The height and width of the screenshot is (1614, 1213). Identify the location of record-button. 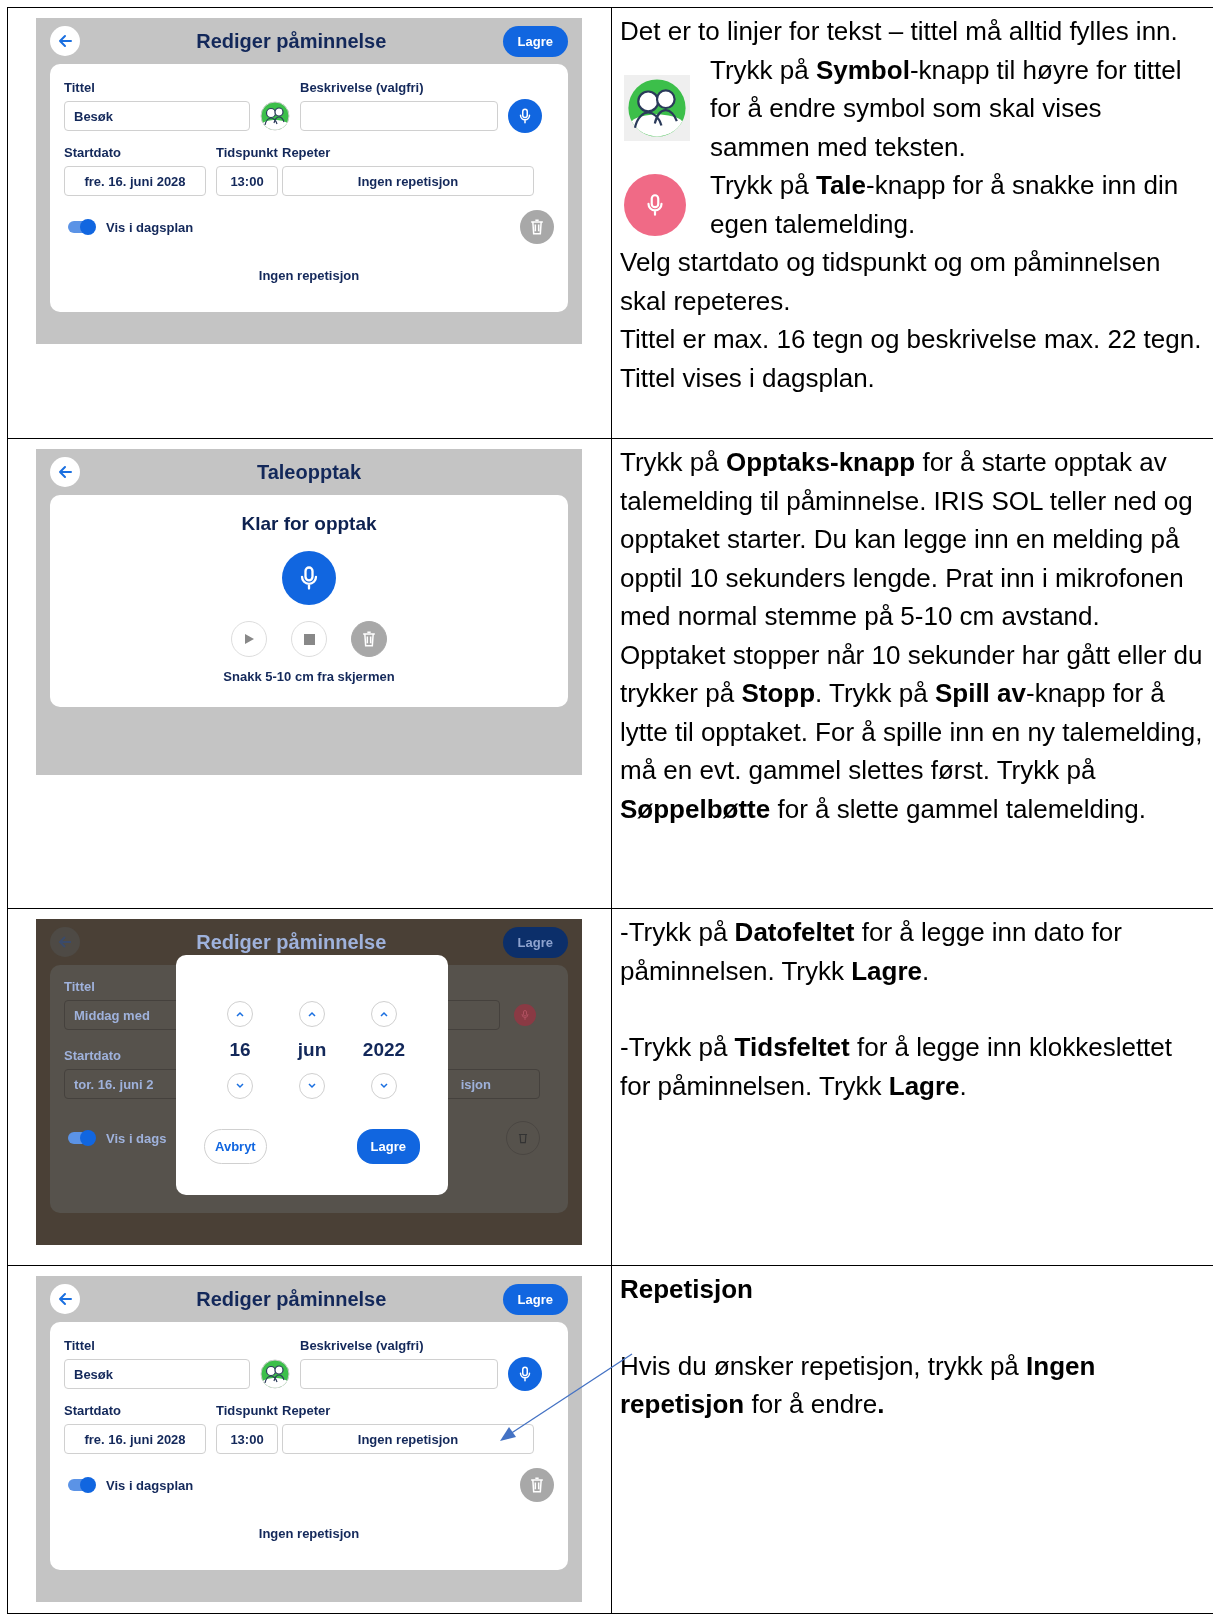
(309, 578).